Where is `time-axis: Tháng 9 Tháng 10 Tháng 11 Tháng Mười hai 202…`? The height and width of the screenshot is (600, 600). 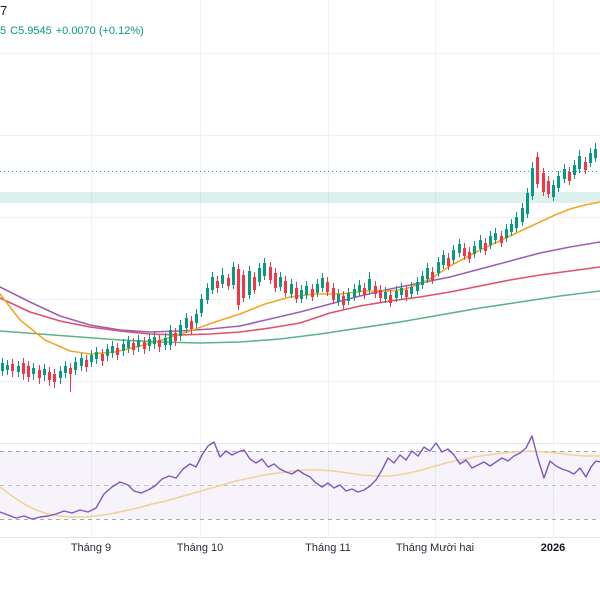
time-axis: Tháng 9 Tháng 10 Tháng 11 Tháng Mười hai 202… is located at coordinates (300, 548).